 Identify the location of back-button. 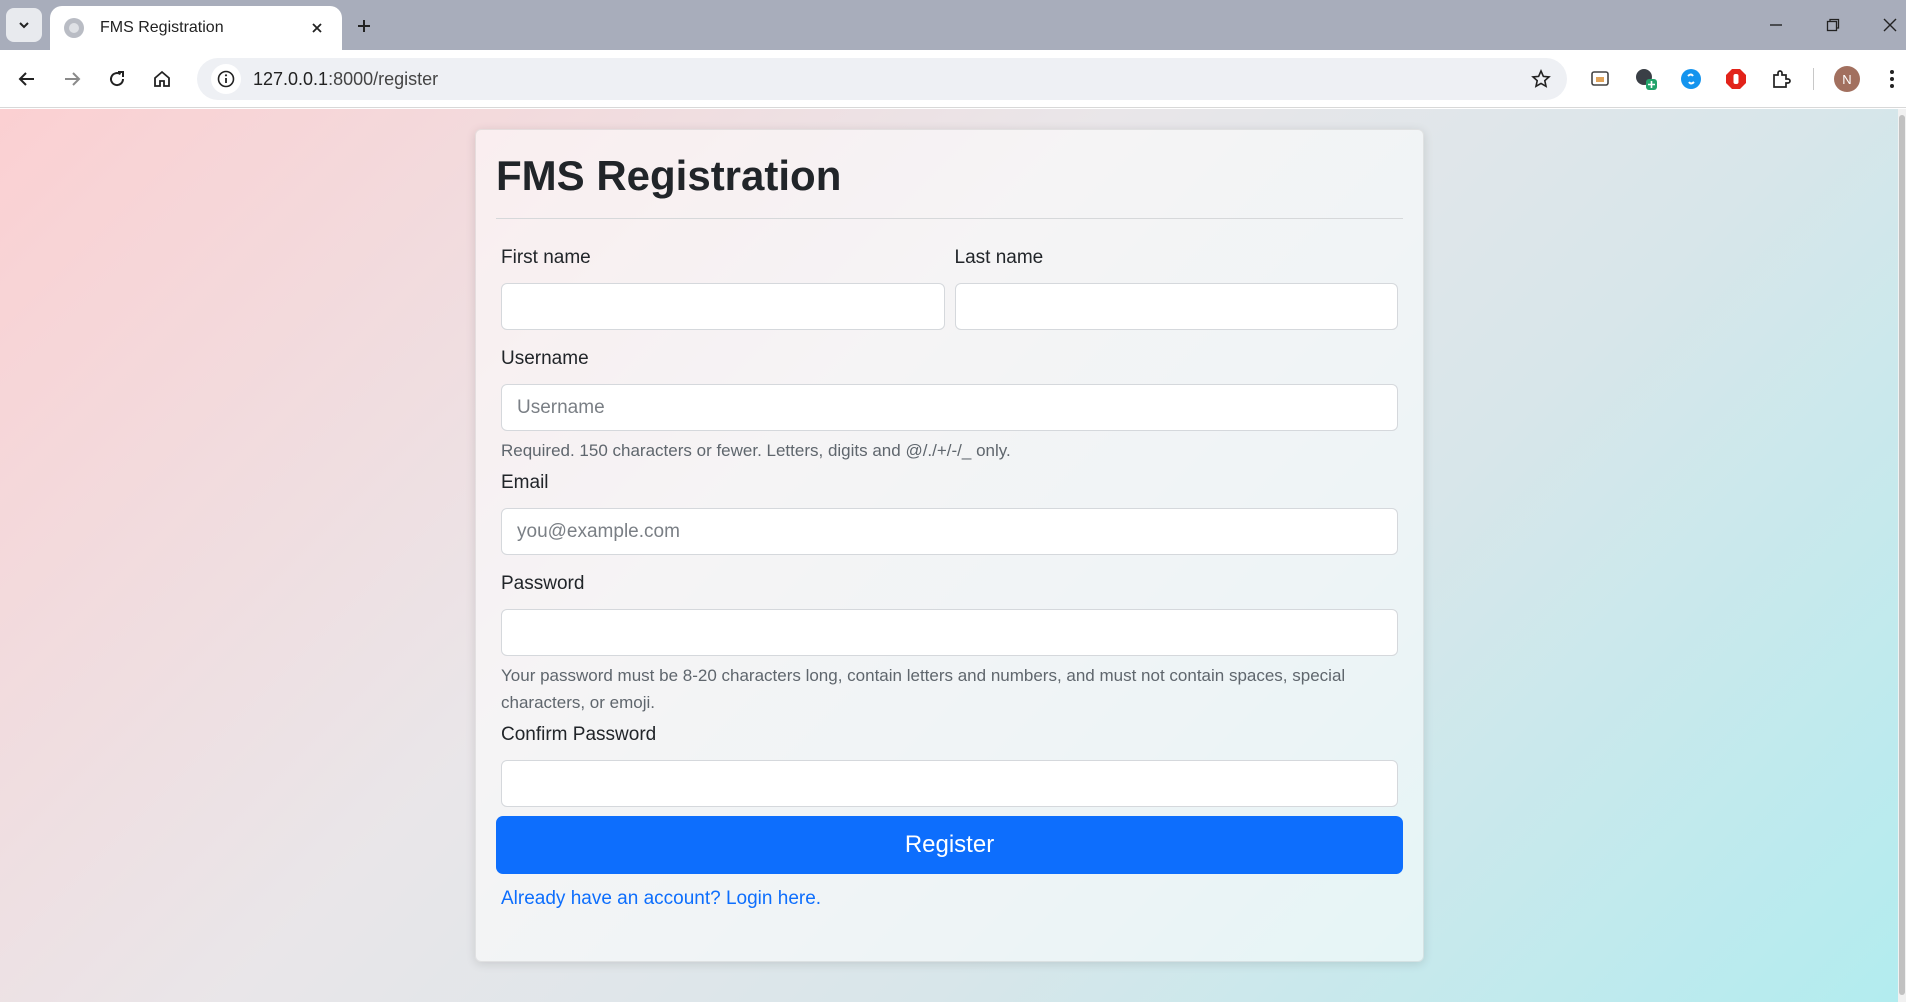
(27, 79).